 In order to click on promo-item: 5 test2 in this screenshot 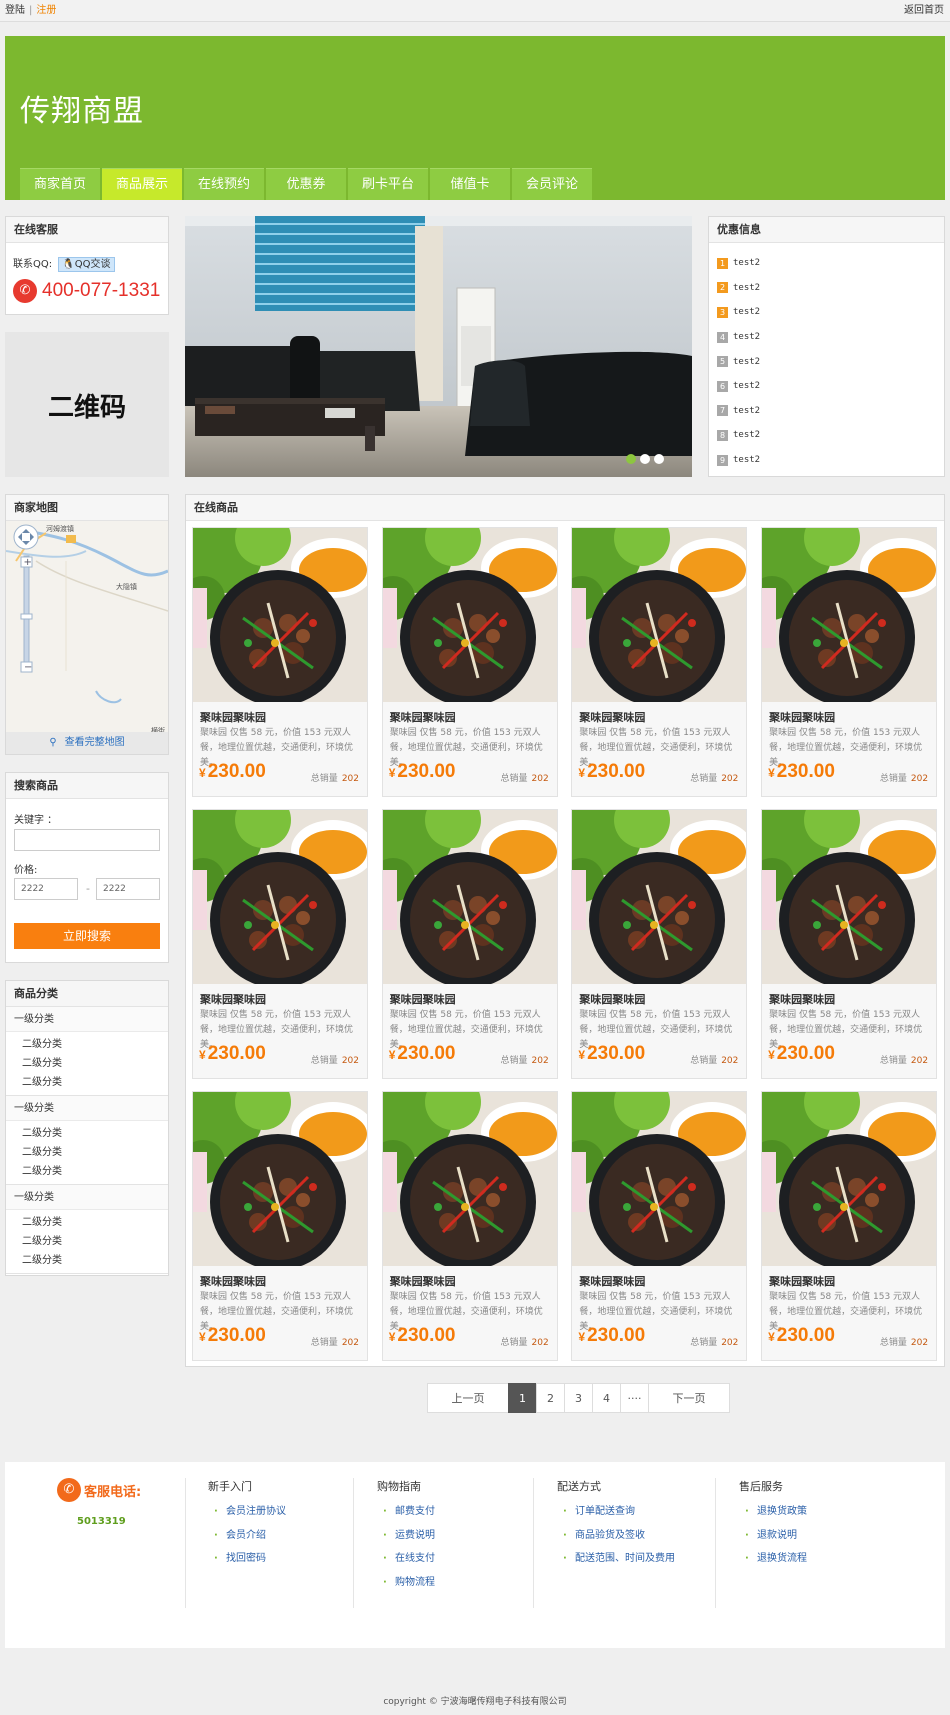, I will do `click(830, 361)`.